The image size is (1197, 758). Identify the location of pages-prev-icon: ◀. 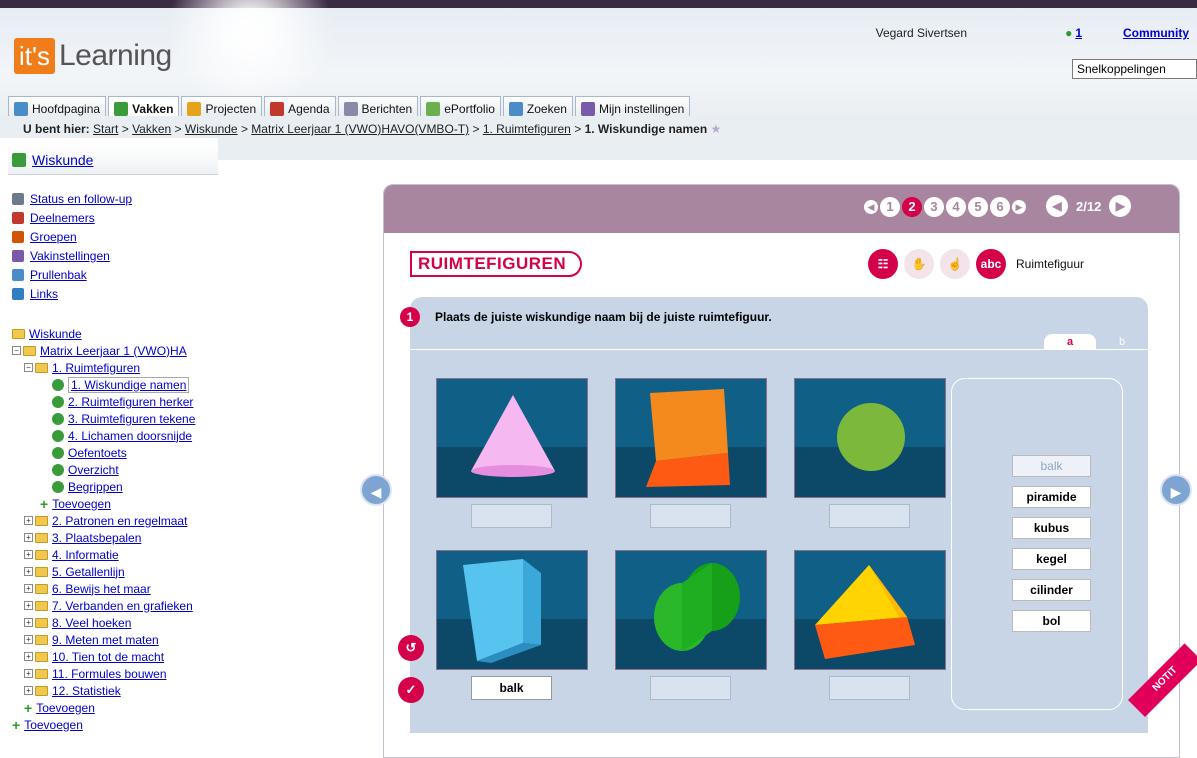
(871, 207).